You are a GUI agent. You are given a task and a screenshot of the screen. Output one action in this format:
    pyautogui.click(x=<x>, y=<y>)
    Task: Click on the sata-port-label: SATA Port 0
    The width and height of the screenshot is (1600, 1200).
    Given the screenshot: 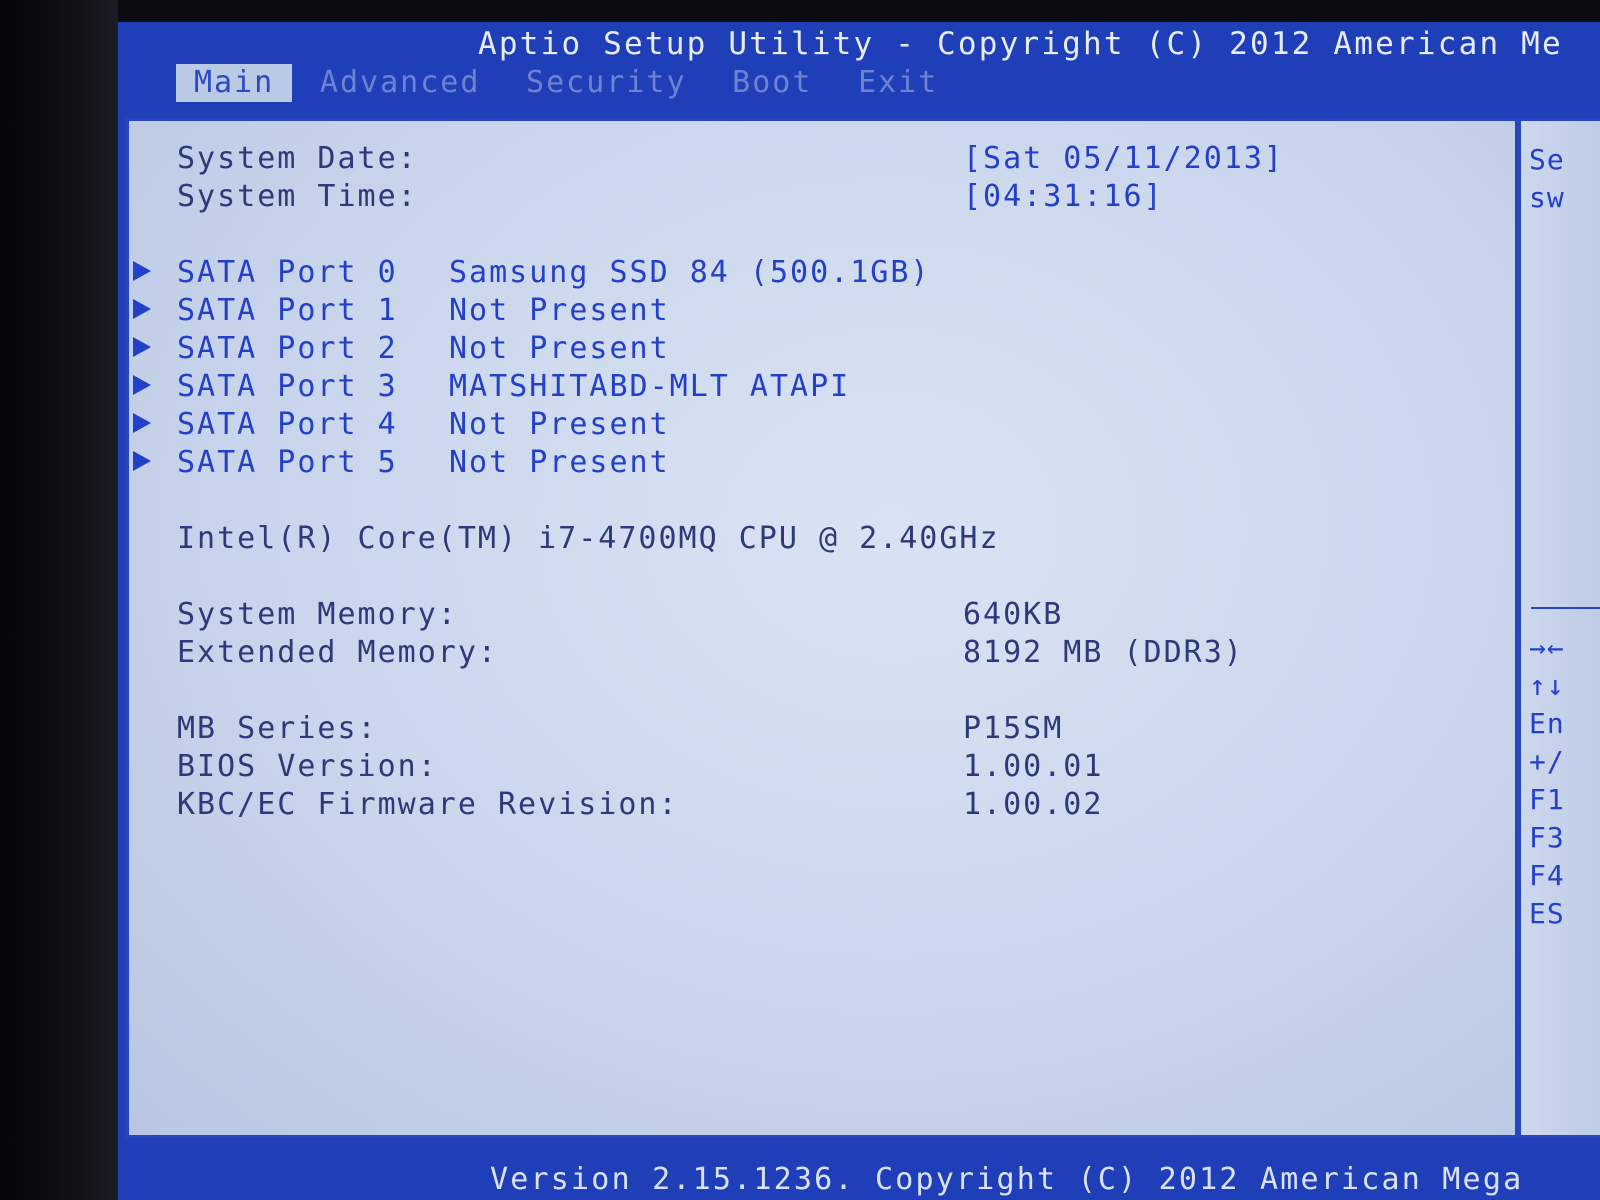 What is the action you would take?
    pyautogui.click(x=287, y=272)
    